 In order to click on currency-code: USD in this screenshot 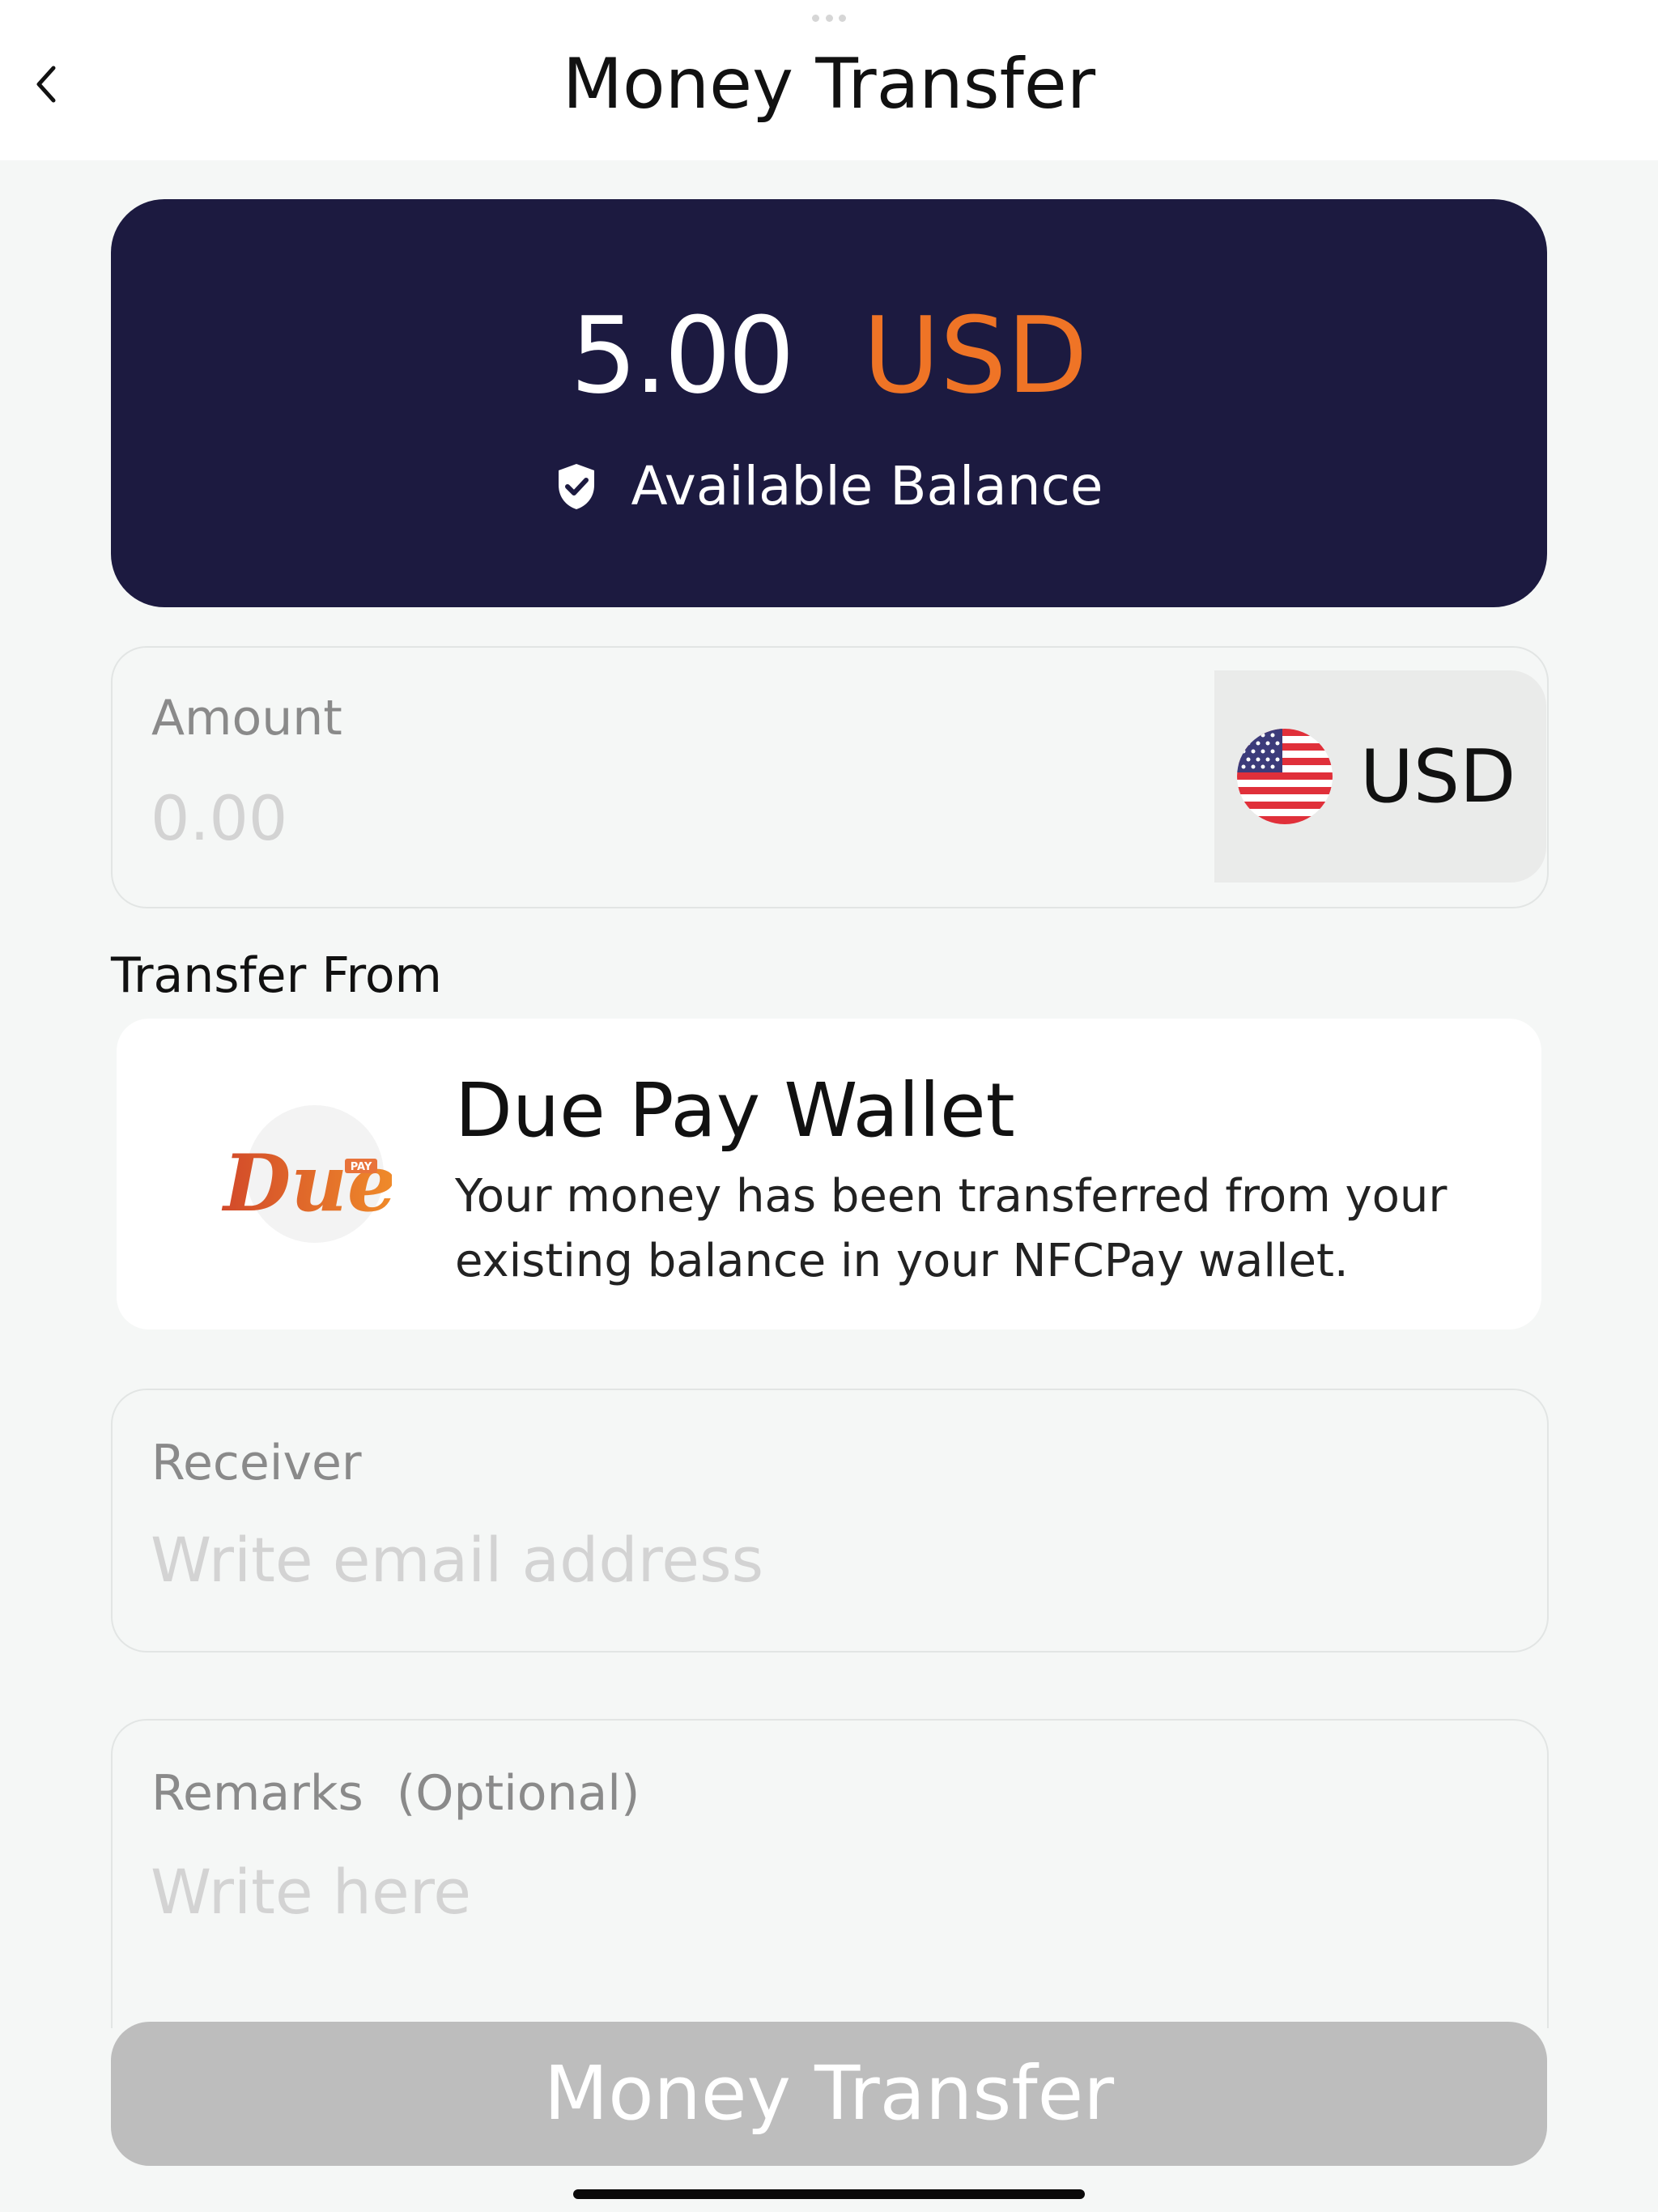, I will do `click(1438, 777)`.